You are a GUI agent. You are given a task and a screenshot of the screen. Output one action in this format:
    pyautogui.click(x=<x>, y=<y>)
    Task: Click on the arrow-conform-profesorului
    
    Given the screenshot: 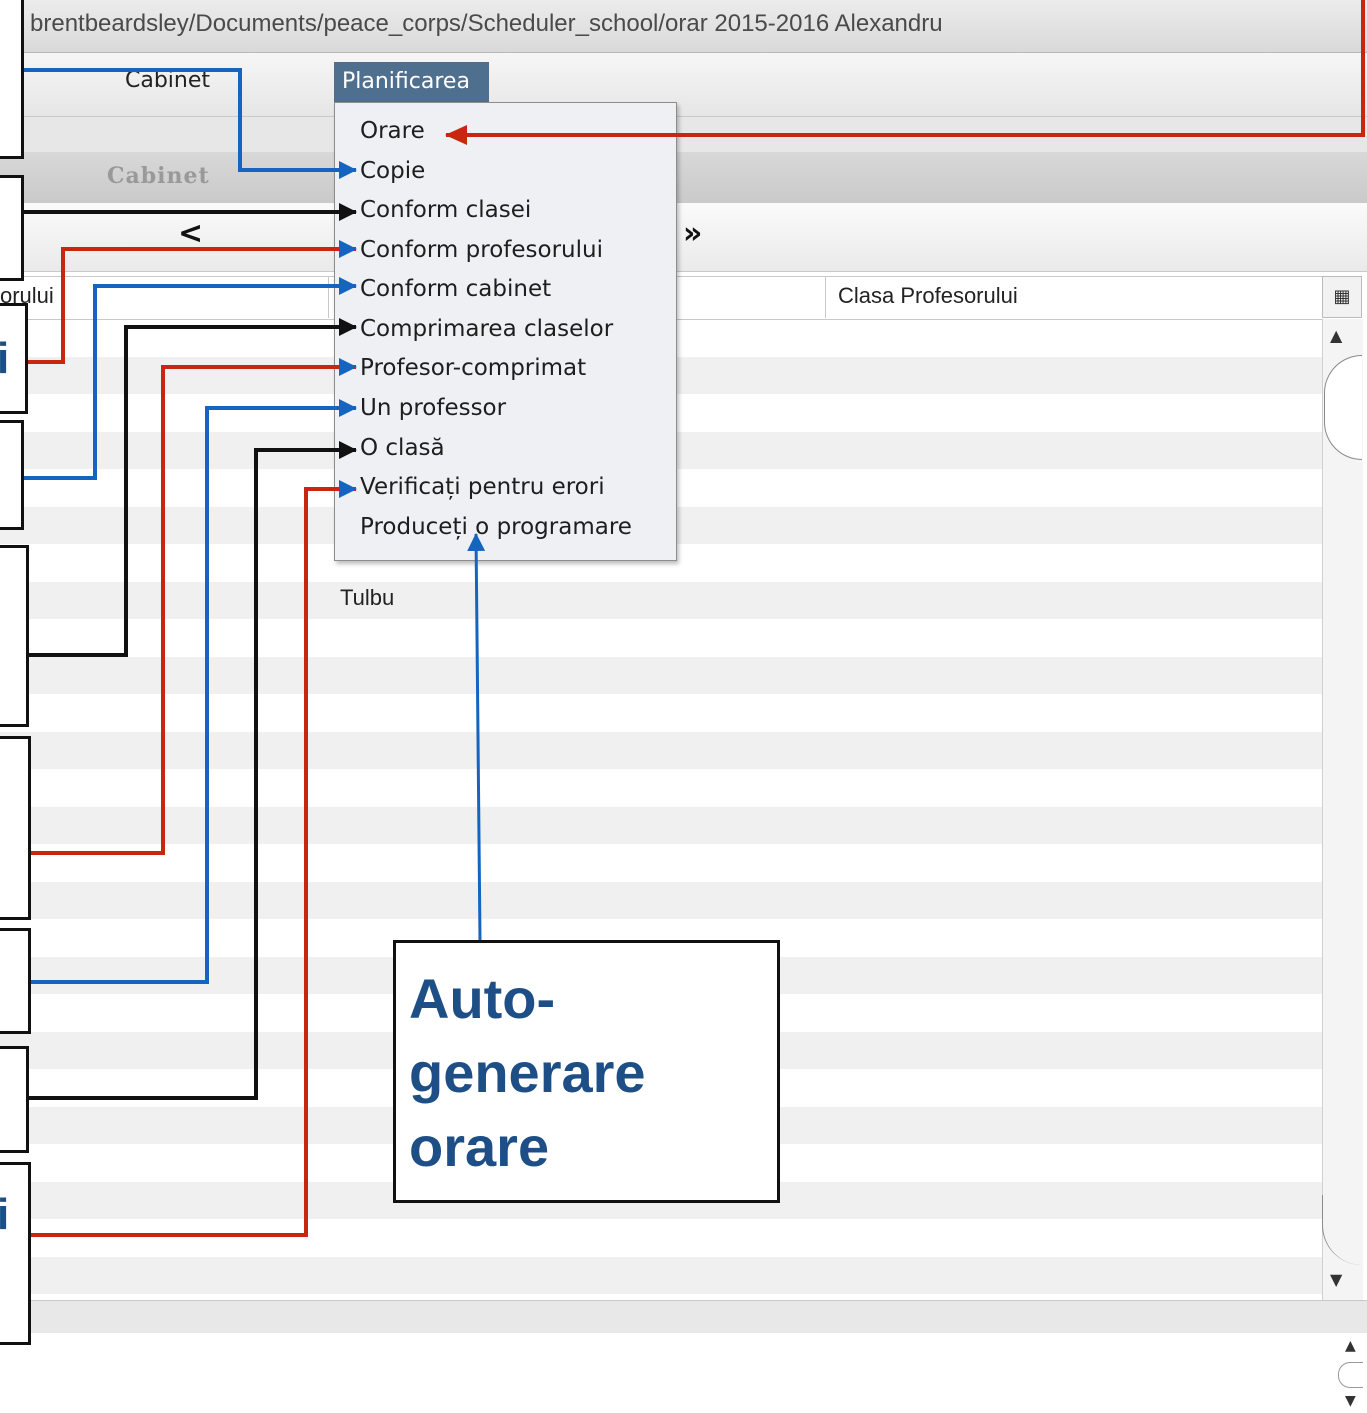 What is the action you would take?
    pyautogui.click(x=192, y=302)
    